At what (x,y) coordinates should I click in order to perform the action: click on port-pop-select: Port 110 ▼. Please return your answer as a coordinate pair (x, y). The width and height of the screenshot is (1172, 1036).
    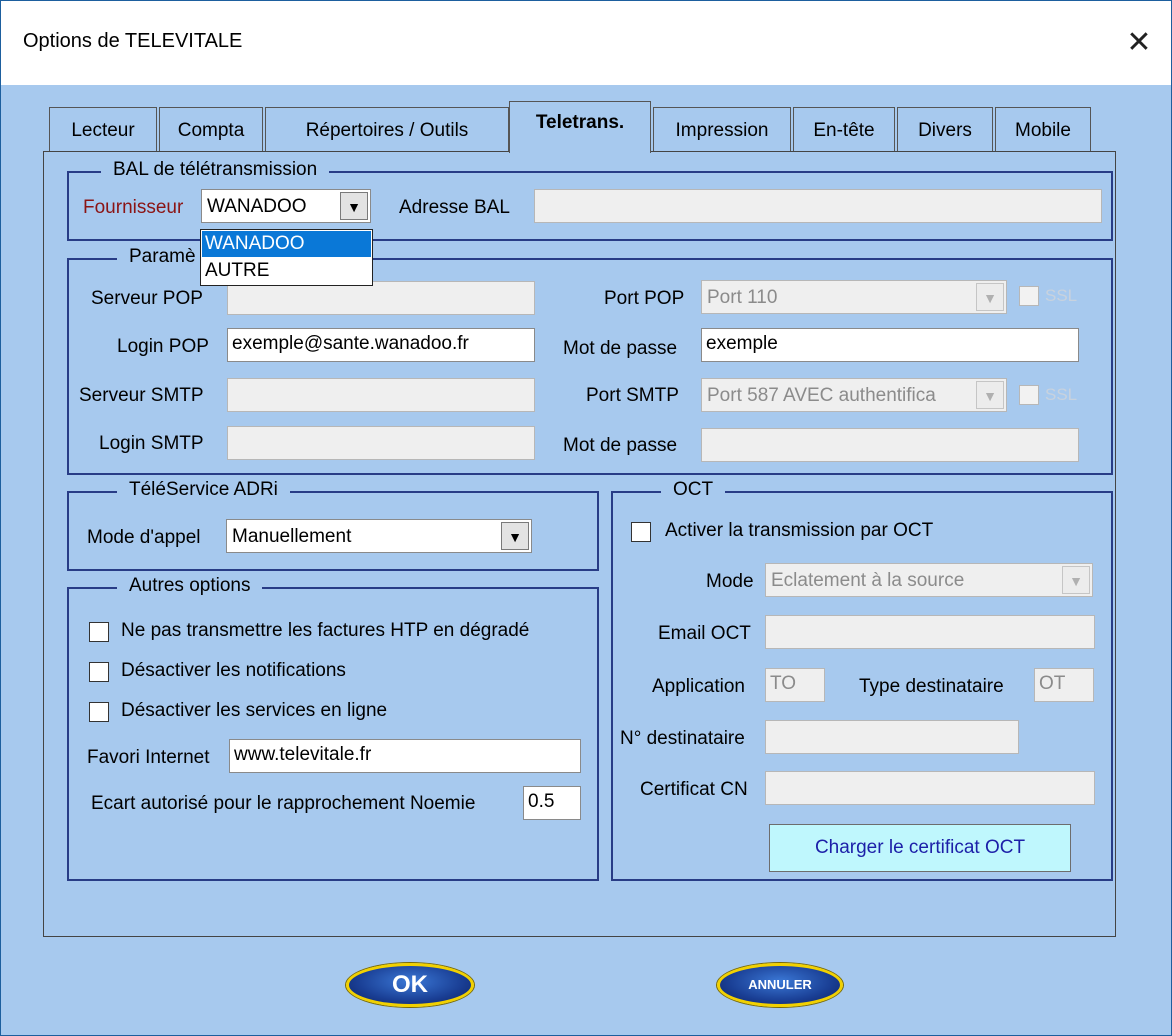
    Looking at the image, I should click on (854, 297).